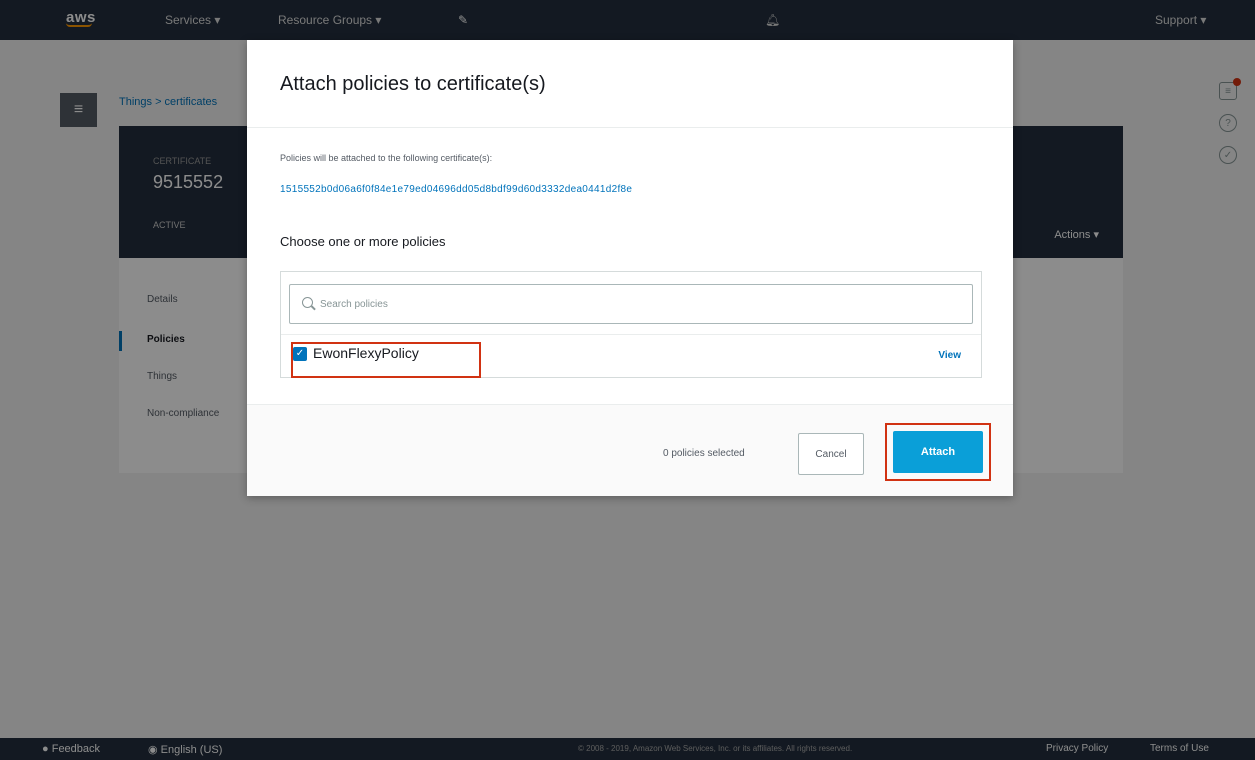 The width and height of the screenshot is (1255, 760). Describe the element at coordinates (366, 353) in the screenshot. I see `policy-name: EwonFlexyPolicy` at that location.